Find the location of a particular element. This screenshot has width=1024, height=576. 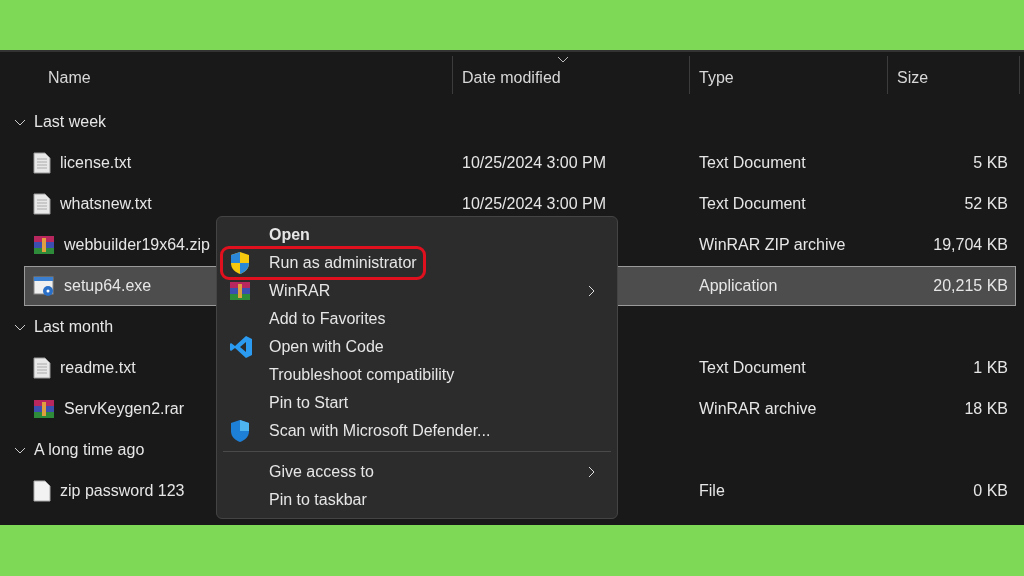

file-type: File is located at coordinates (712, 491).